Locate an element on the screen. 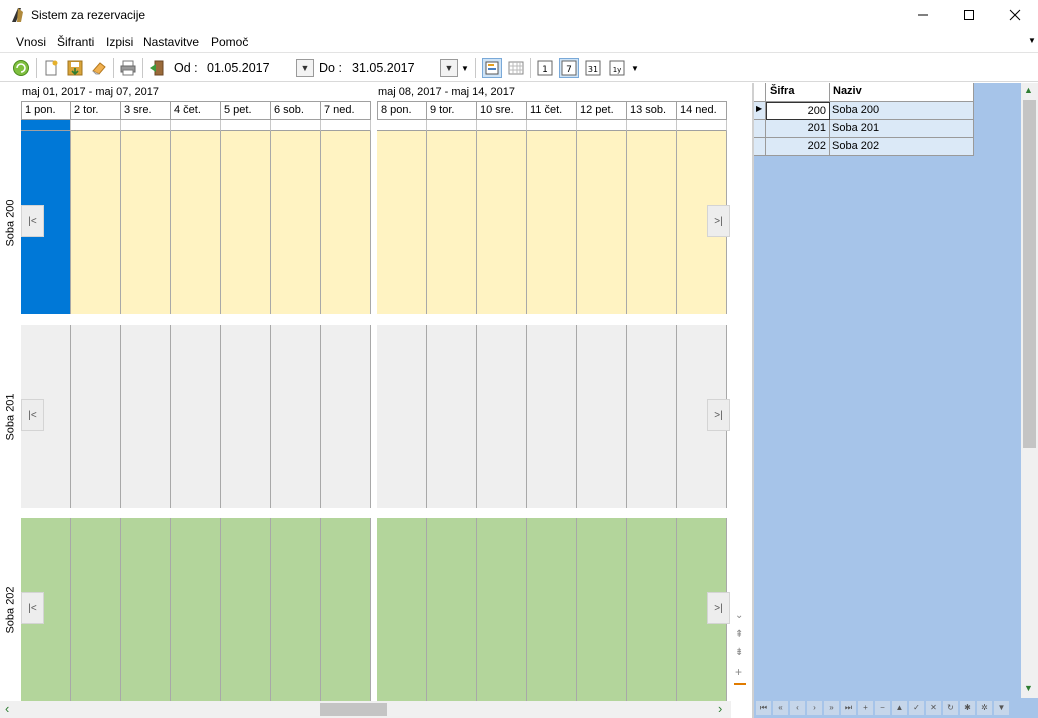  date-to-dropdown-button: ▼ is located at coordinates (449, 68).